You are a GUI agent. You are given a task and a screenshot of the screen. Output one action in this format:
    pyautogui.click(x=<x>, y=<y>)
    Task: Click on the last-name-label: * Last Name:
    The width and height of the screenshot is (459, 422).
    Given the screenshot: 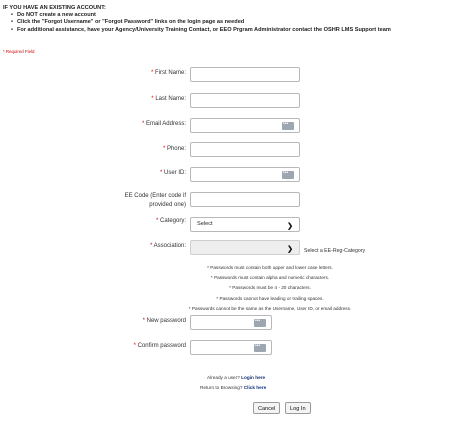 What is the action you would take?
    pyautogui.click(x=168, y=99)
    